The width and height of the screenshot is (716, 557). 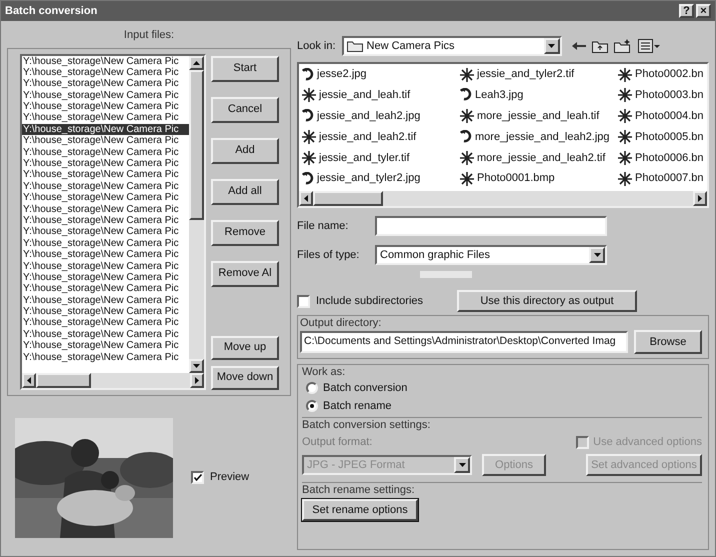 I want to click on action-button: Move down, so click(x=245, y=378).